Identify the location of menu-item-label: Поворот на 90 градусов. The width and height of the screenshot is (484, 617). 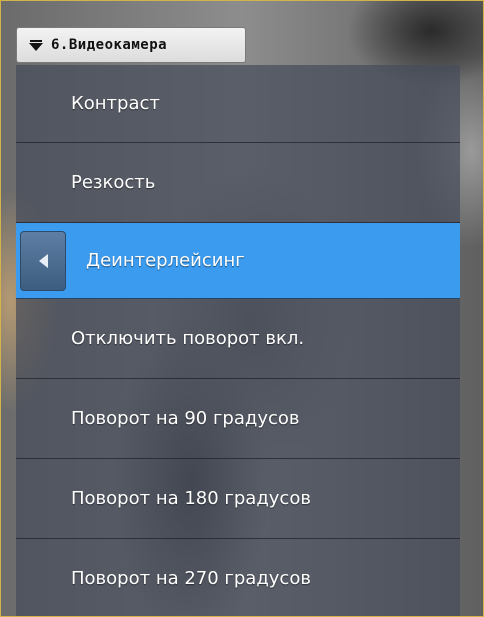
(185, 418).